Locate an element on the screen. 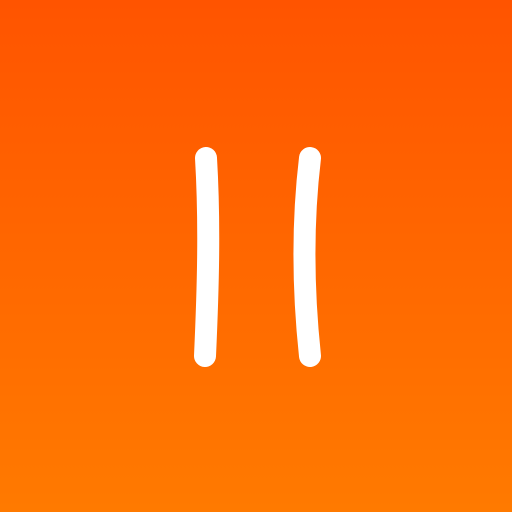 The image size is (512, 512). pause-icon is located at coordinates (257, 257).